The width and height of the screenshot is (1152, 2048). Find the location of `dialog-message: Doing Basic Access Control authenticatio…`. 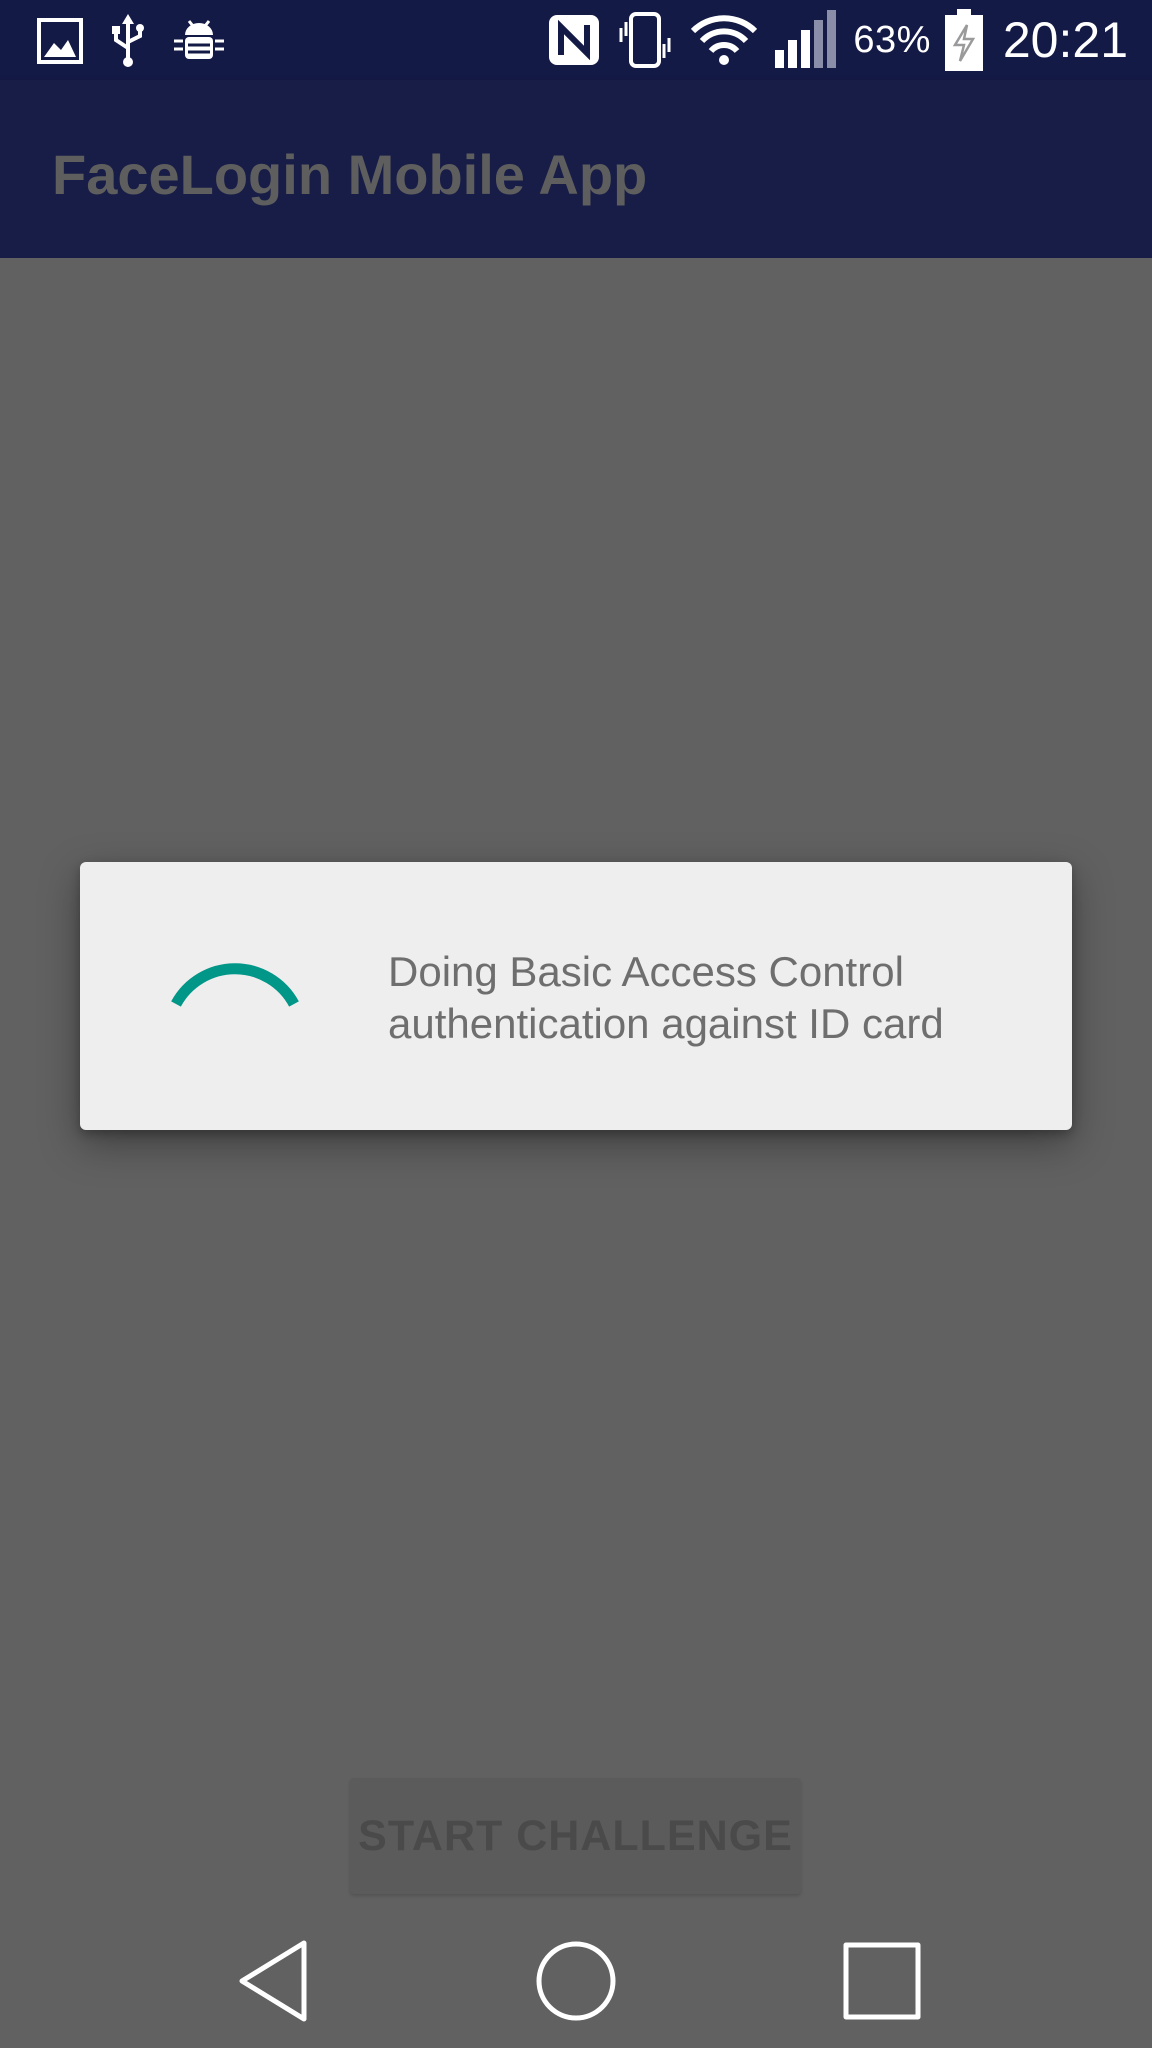

dialog-message: Doing Basic Access Control authenticatio… is located at coordinates (666, 997).